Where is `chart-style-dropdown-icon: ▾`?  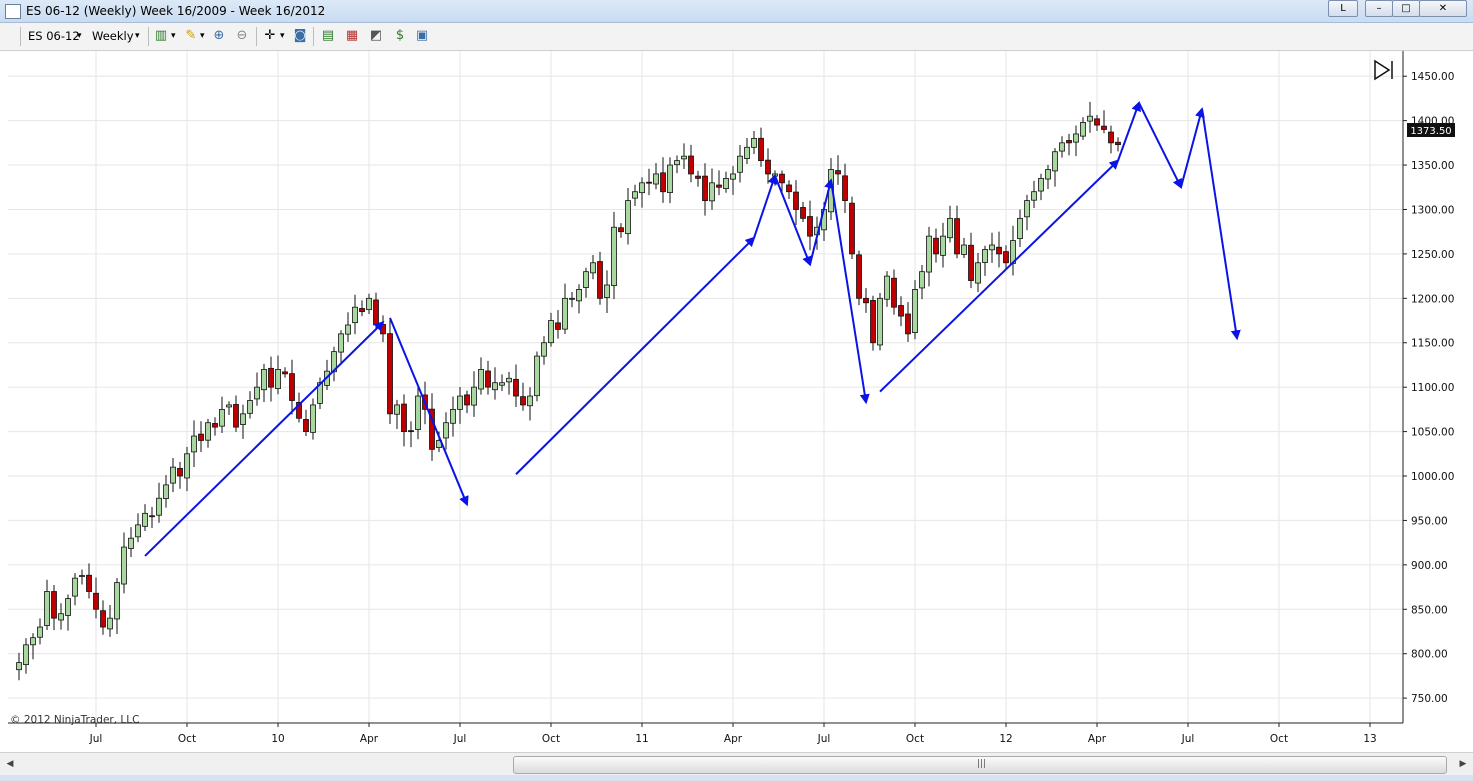 chart-style-dropdown-icon: ▾ is located at coordinates (173, 36).